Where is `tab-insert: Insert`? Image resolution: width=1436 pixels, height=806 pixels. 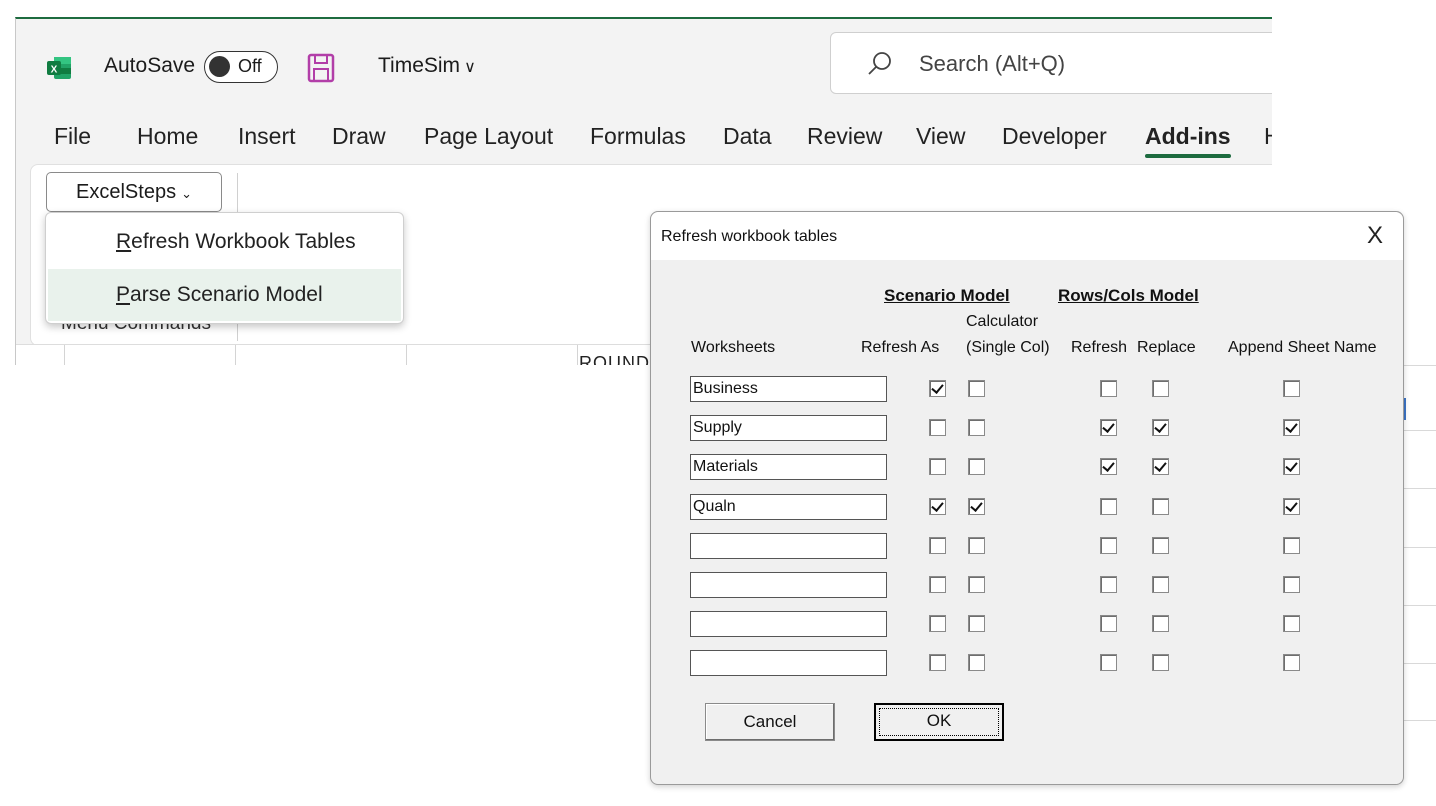
tab-insert: Insert is located at coordinates (267, 136).